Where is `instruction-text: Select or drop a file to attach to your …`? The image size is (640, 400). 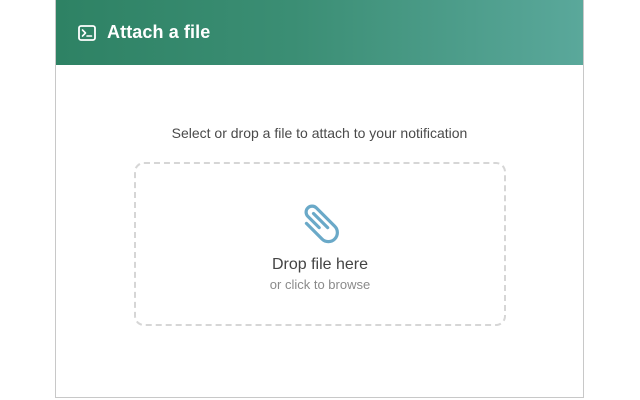
instruction-text: Select or drop a file to attach to your … is located at coordinates (319, 133).